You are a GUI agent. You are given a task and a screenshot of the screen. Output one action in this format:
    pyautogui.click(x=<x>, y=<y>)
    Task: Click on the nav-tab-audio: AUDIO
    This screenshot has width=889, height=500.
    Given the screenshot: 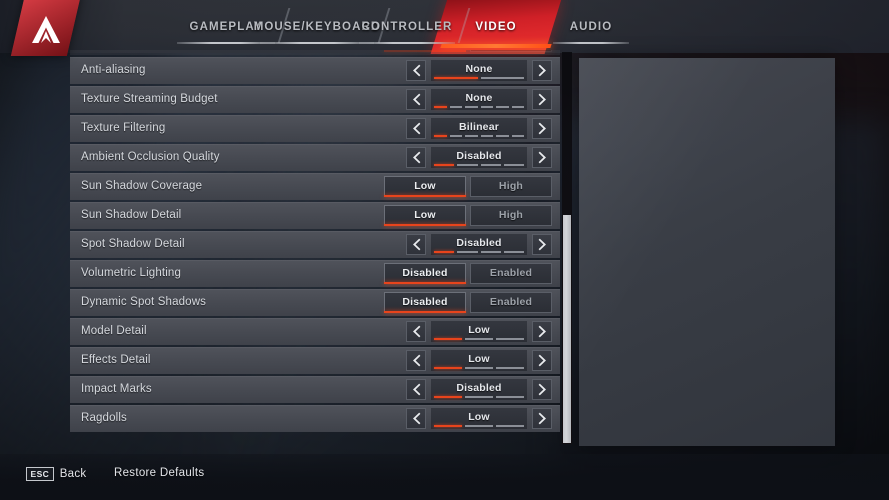 What is the action you would take?
    pyautogui.click(x=591, y=26)
    